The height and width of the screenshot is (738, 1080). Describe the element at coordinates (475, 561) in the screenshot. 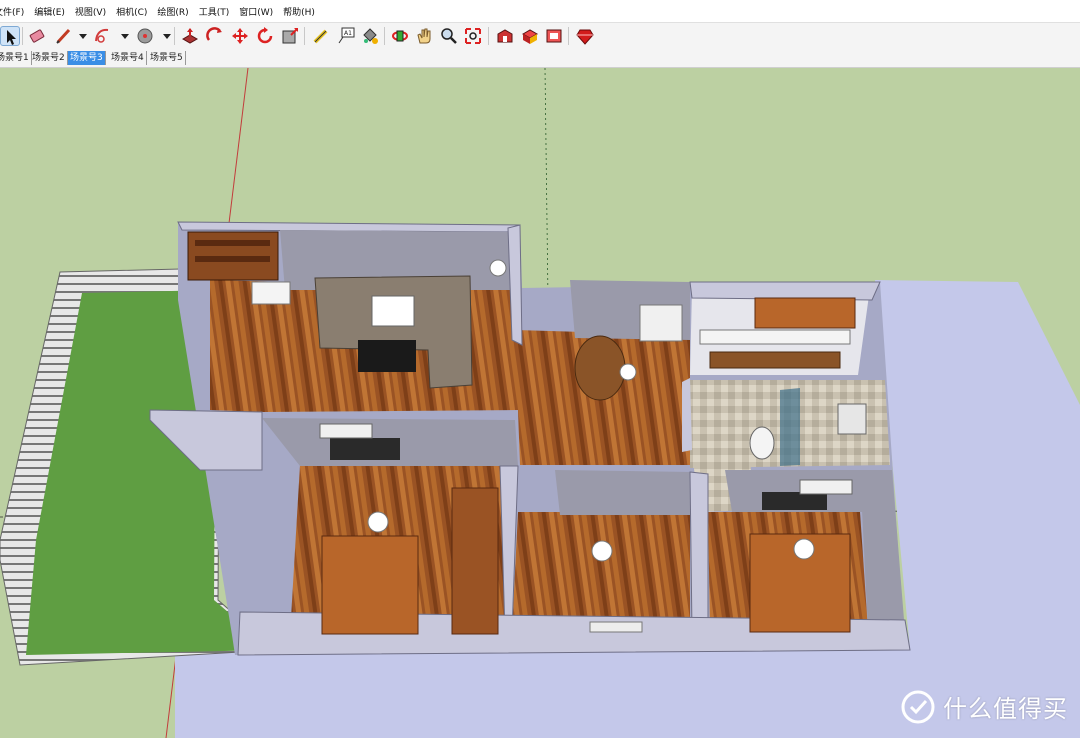

I see `wardrobe` at that location.